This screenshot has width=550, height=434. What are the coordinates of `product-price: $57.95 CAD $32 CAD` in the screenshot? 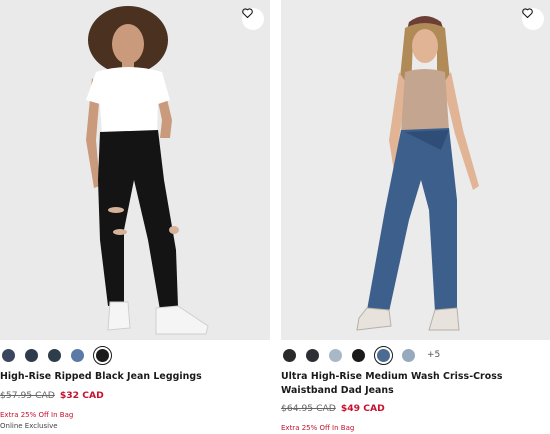 It's located at (52, 395).